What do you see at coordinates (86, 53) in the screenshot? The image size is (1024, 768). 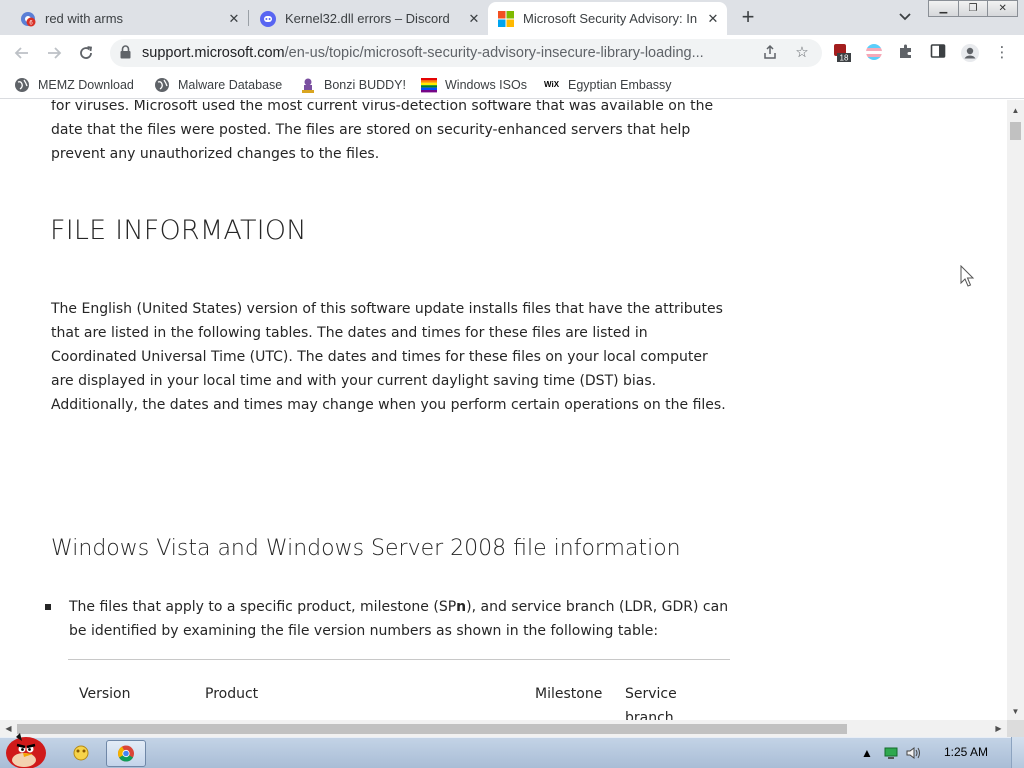 I see `reload-button` at bounding box center [86, 53].